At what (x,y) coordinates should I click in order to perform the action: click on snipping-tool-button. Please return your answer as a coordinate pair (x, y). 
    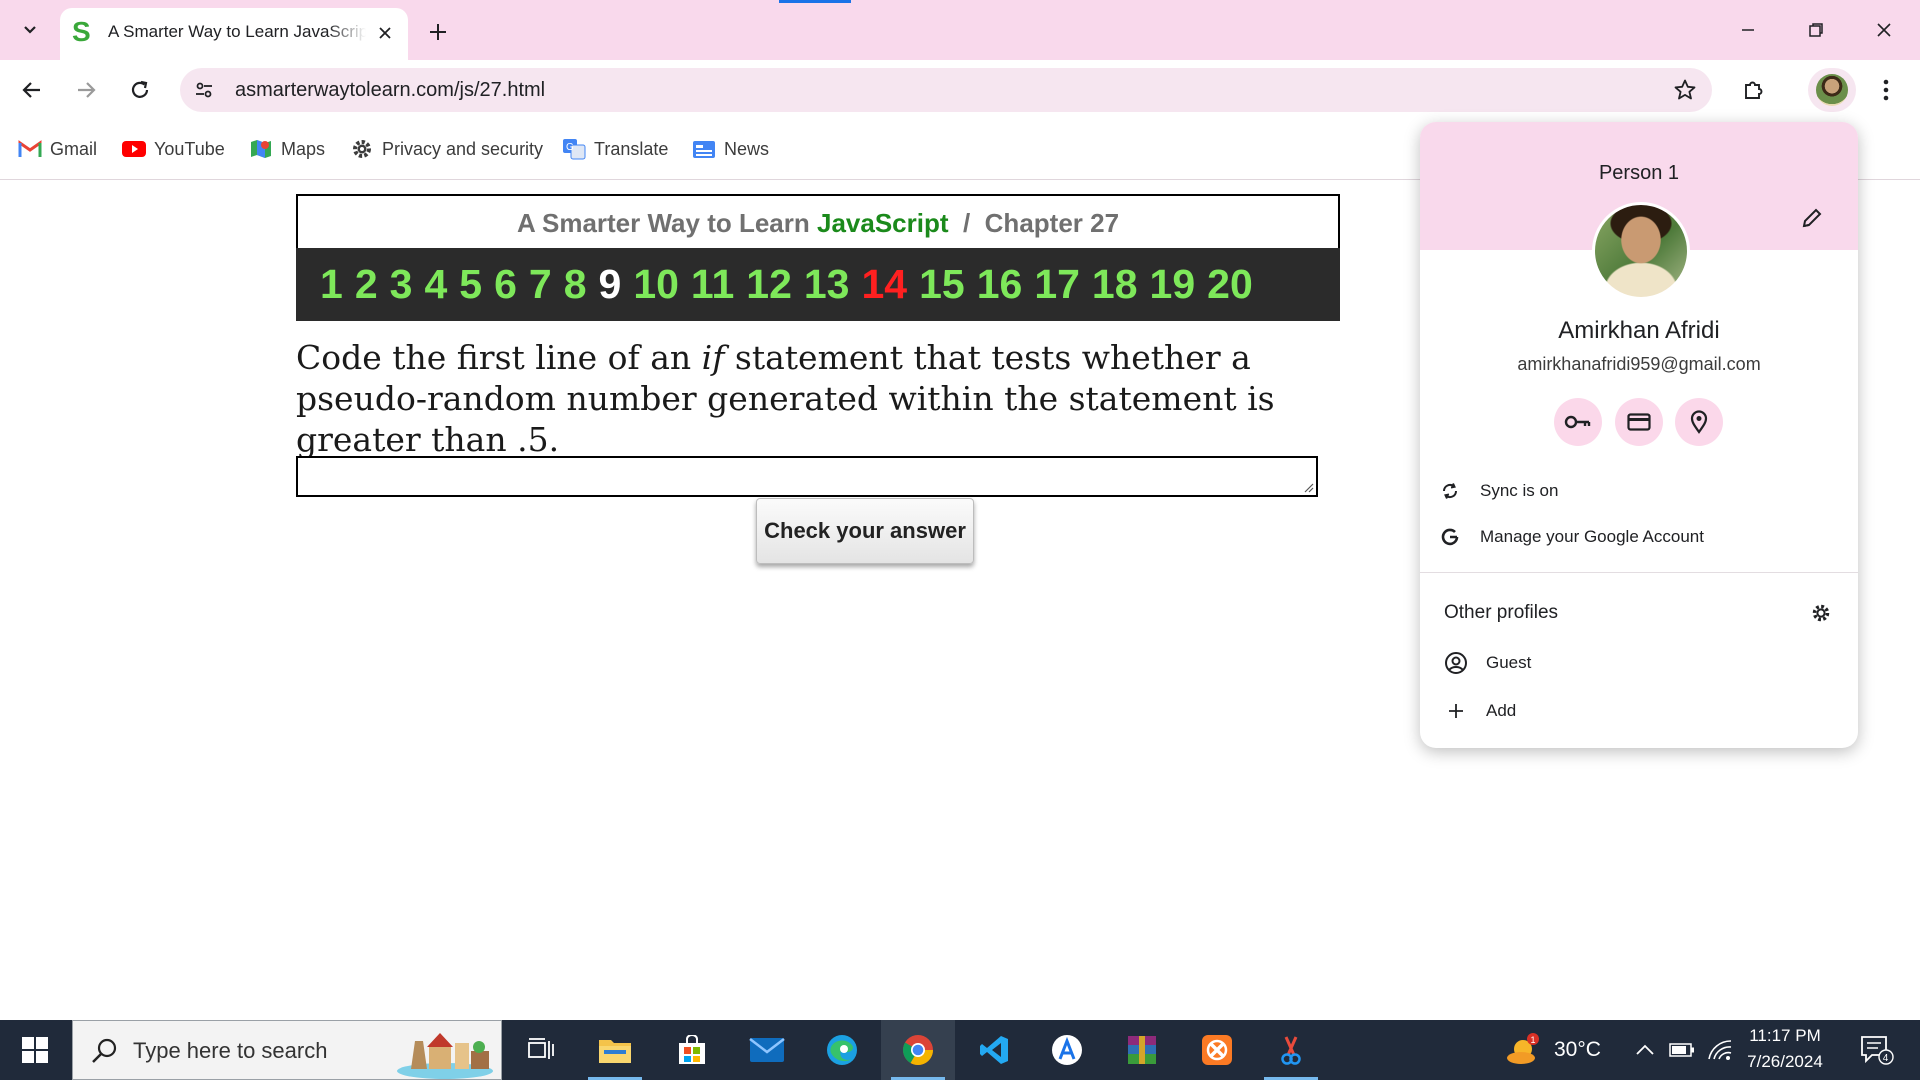
    Looking at the image, I should click on (1291, 1050).